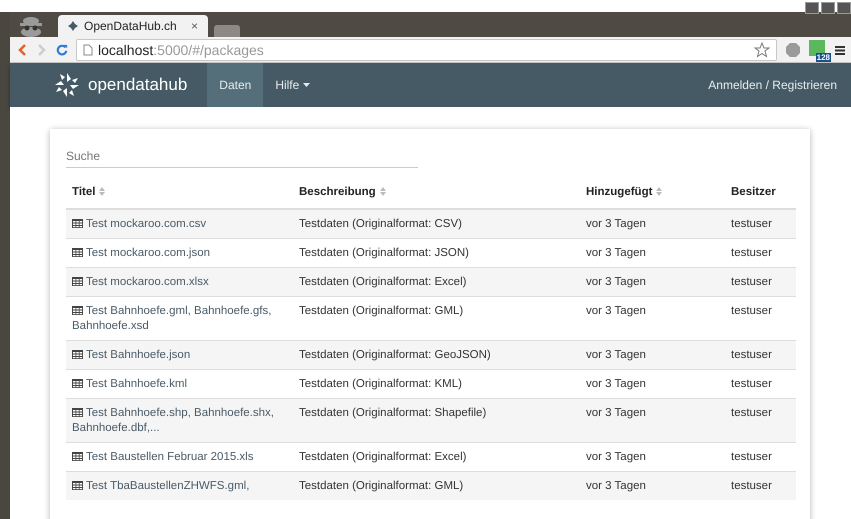 The height and width of the screenshot is (519, 851). I want to click on adblock-icon, so click(793, 50).